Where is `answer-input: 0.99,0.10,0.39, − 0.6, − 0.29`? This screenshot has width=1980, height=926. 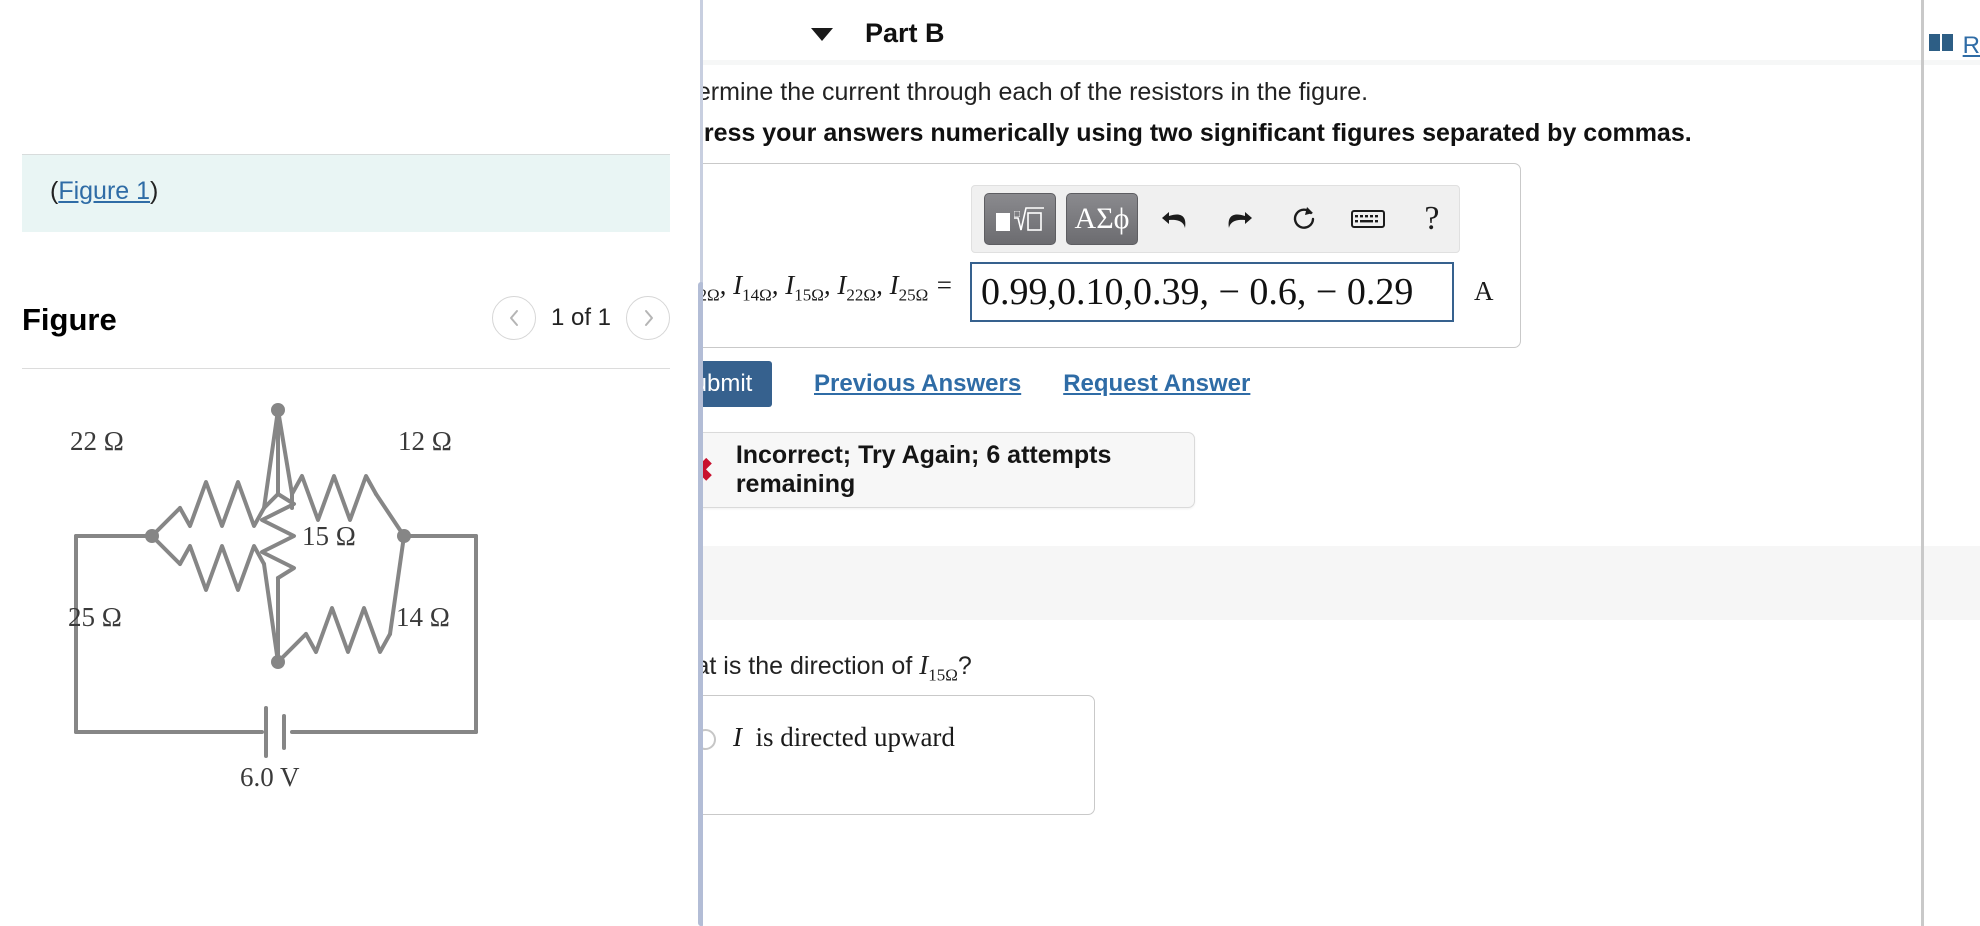 answer-input: 0.99,0.10,0.39, − 0.6, − 0.29 is located at coordinates (1212, 292).